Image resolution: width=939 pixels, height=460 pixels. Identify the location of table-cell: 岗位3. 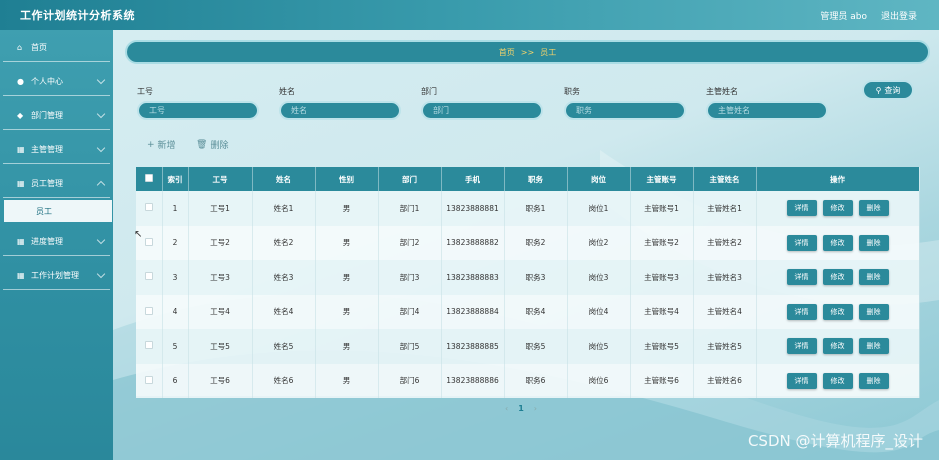
(599, 277).